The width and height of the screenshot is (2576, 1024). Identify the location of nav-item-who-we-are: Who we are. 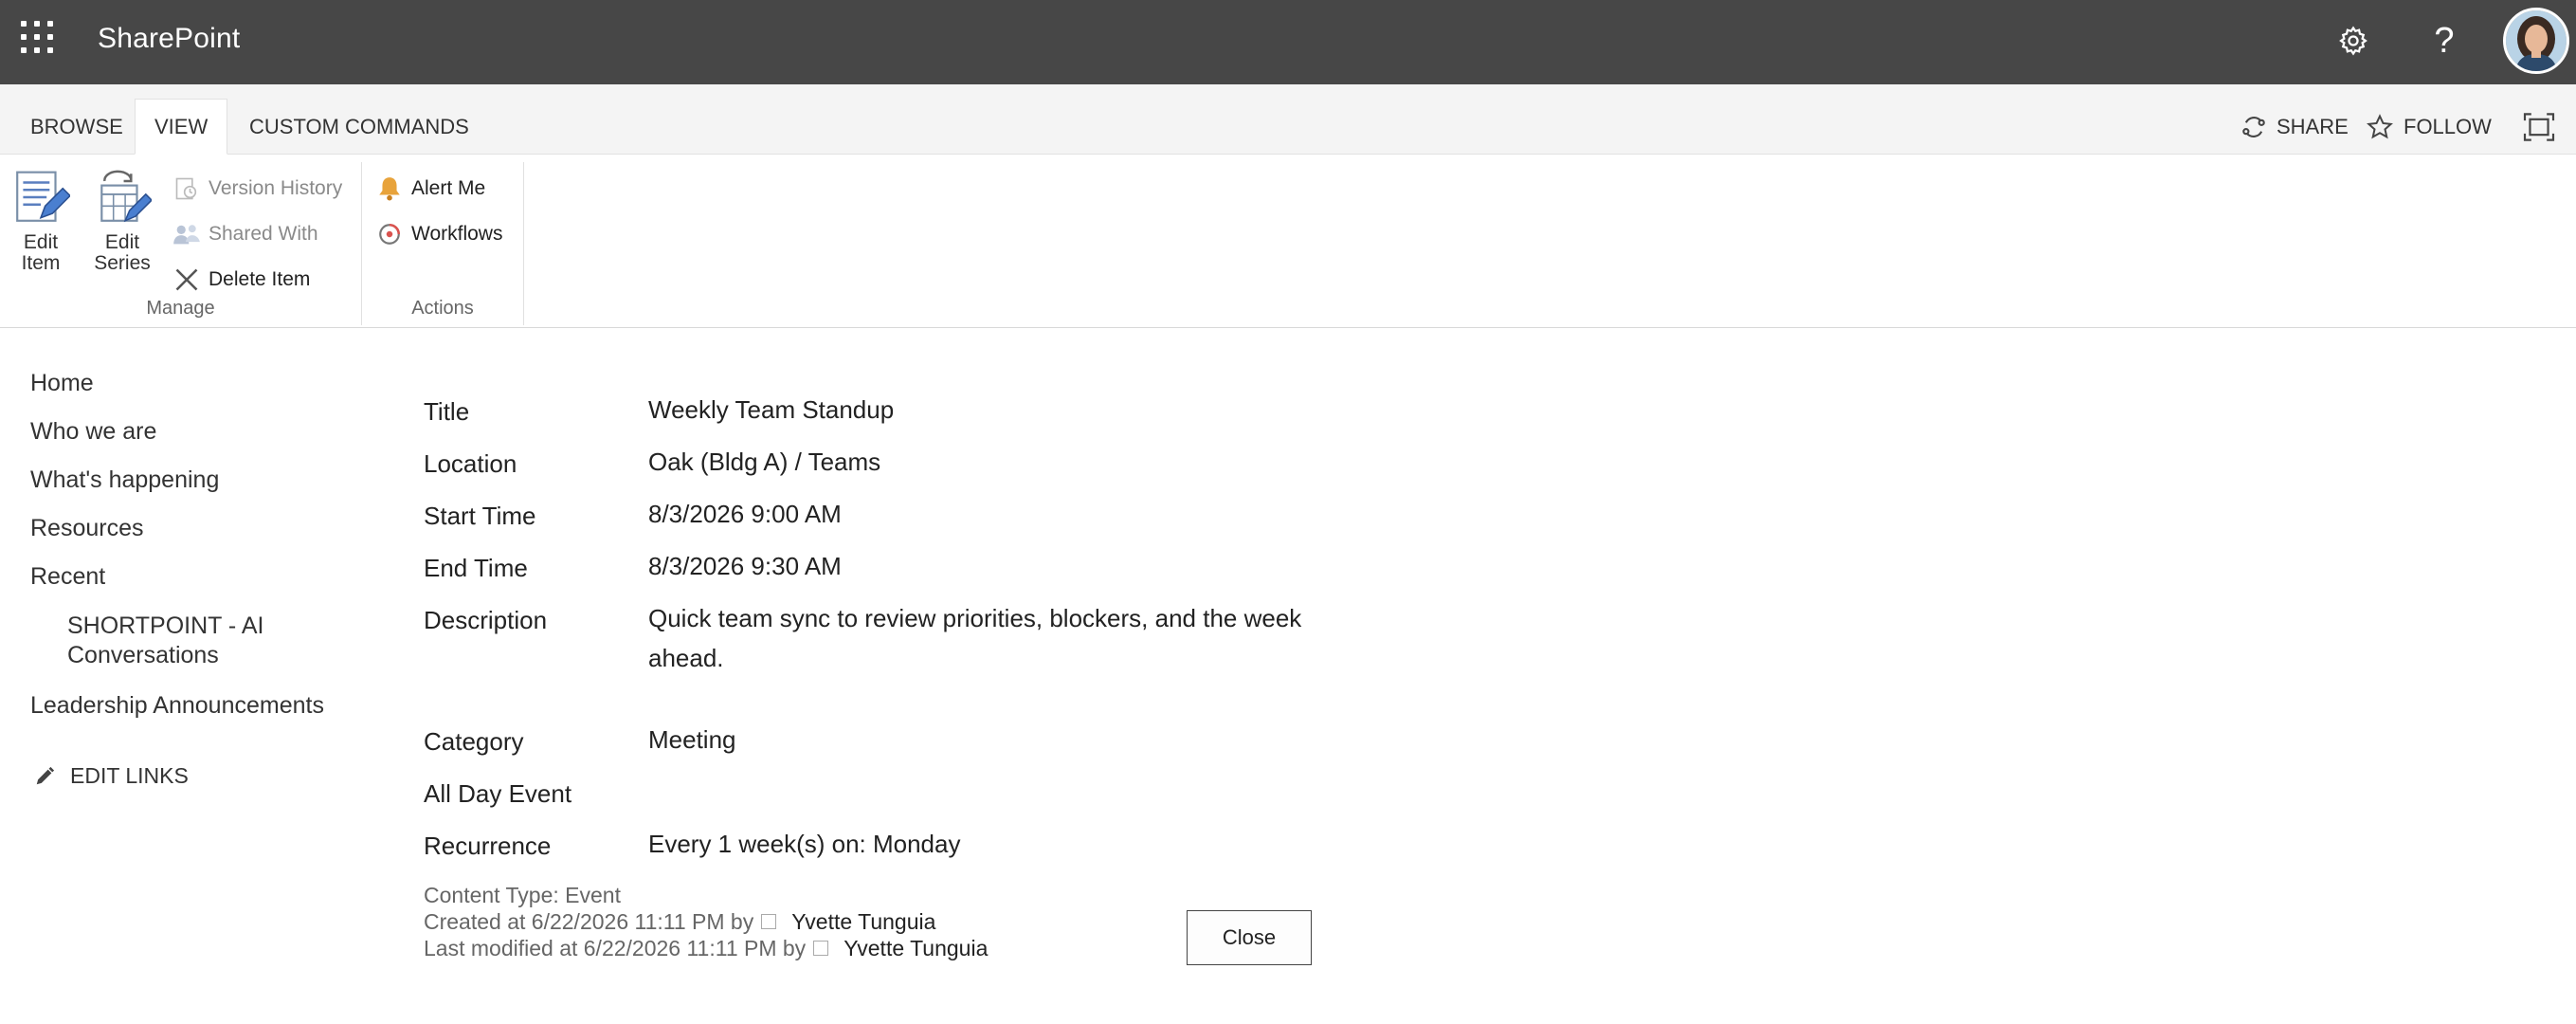
(93, 432).